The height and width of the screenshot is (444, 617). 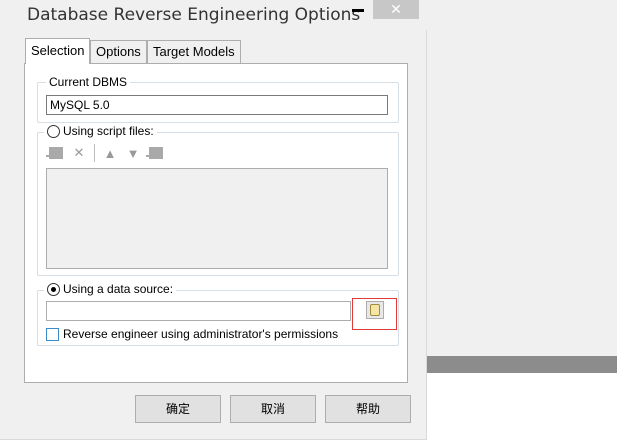 I want to click on highlight-annotation, so click(x=374, y=314).